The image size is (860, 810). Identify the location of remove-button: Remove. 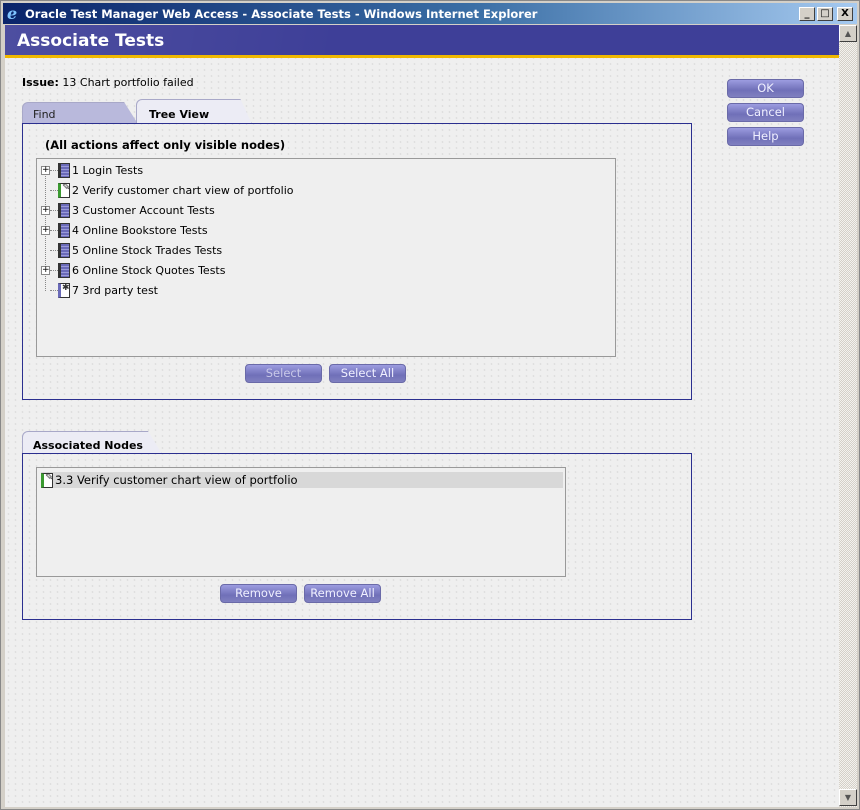
(258, 593).